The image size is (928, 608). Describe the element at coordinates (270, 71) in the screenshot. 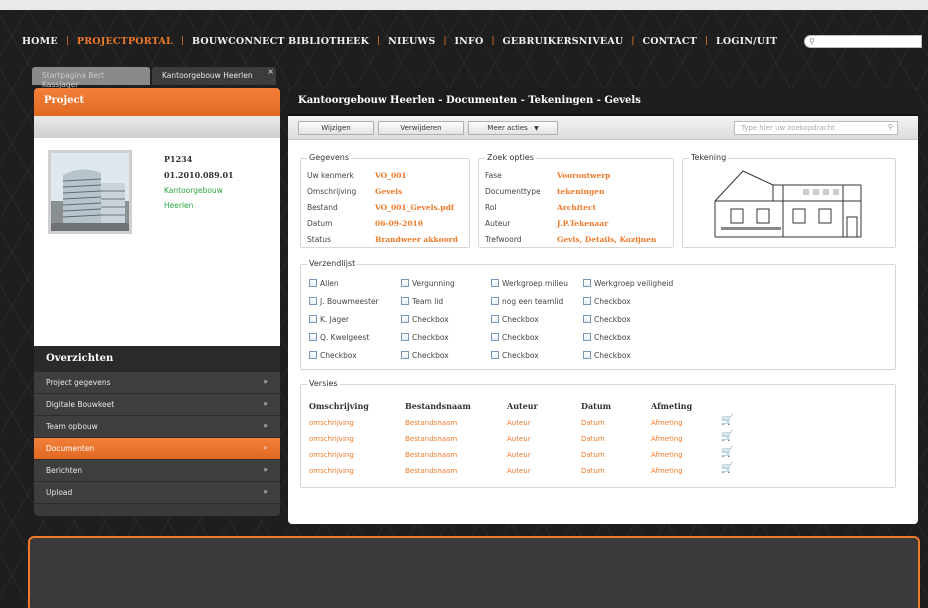

I see `close-icon: ×` at that location.